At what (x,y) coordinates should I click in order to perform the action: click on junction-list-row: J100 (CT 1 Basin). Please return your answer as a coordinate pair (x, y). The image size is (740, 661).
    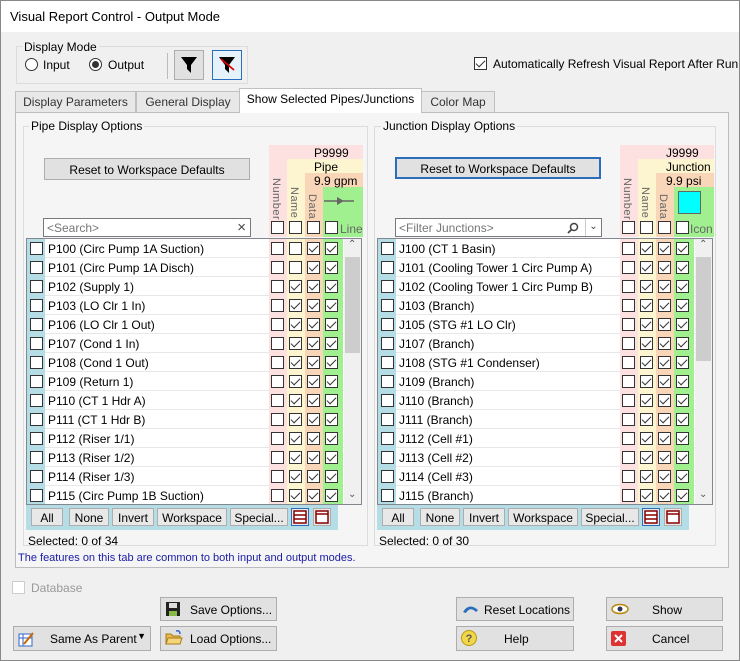
    Looking at the image, I should click on (545, 248).